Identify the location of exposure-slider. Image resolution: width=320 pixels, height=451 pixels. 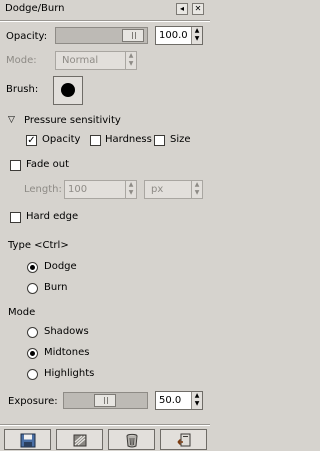
(105, 400).